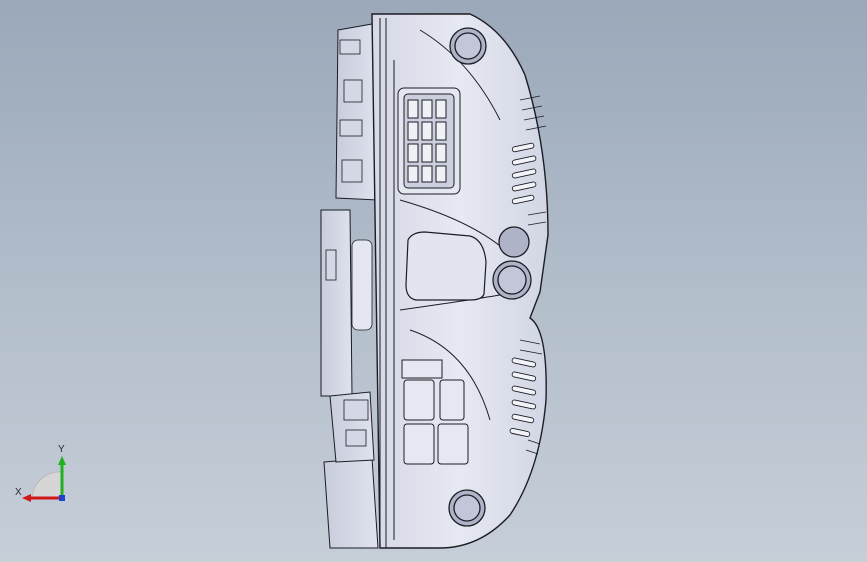 This screenshot has width=867, height=562. I want to click on center-pocket, so click(446, 266).